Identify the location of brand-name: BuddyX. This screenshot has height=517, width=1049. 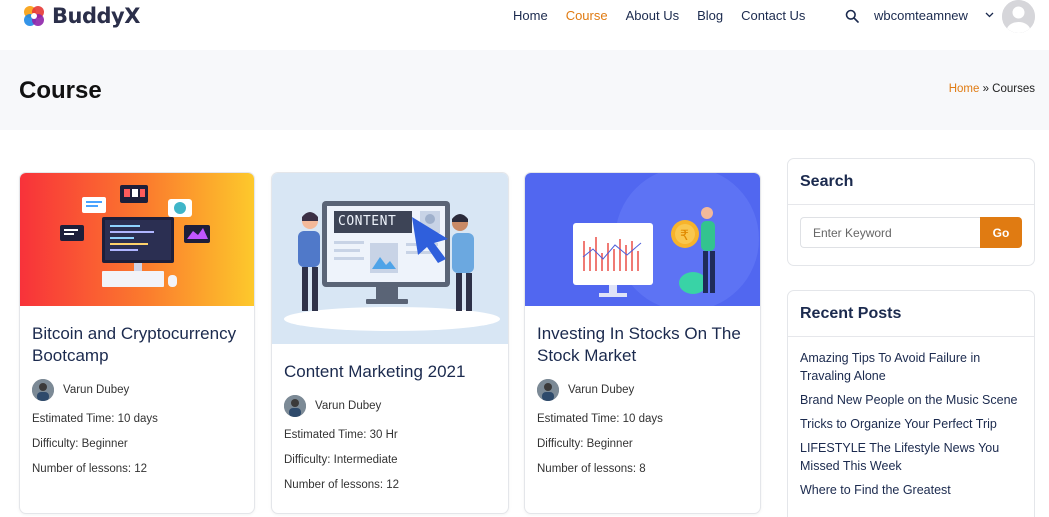
(96, 16).